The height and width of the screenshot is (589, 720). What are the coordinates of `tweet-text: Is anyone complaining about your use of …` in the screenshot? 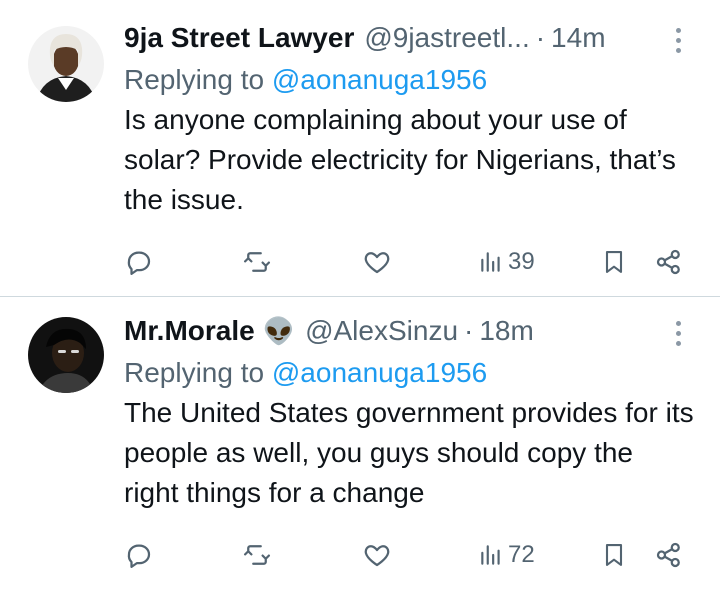 It's located at (400, 159).